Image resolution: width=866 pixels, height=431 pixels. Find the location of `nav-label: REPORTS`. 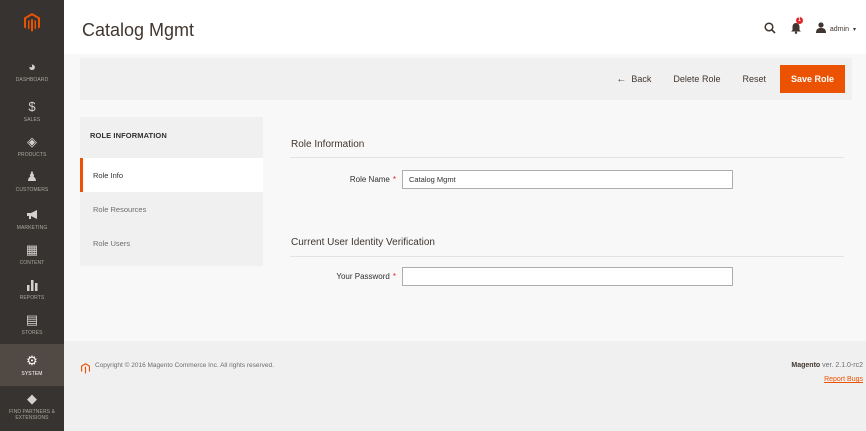

nav-label: REPORTS is located at coordinates (32, 297).